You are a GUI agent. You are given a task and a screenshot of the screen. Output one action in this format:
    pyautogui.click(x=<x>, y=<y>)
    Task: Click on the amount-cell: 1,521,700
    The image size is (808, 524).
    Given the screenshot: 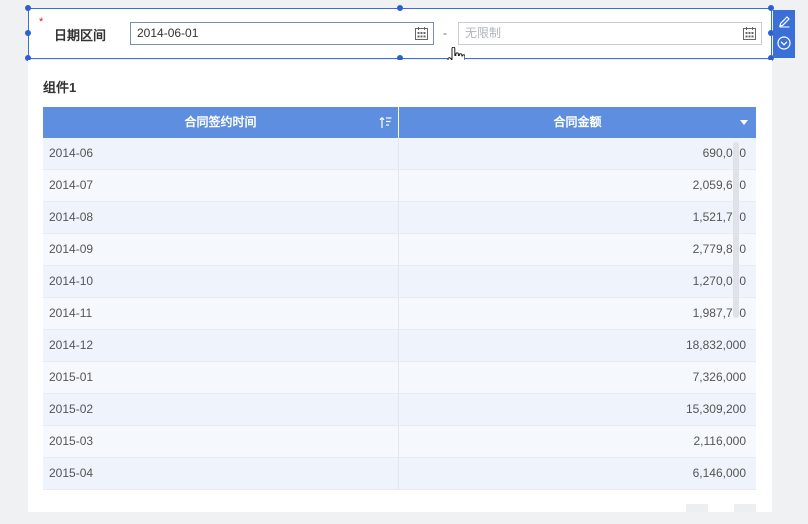 What is the action you would take?
    pyautogui.click(x=719, y=217)
    